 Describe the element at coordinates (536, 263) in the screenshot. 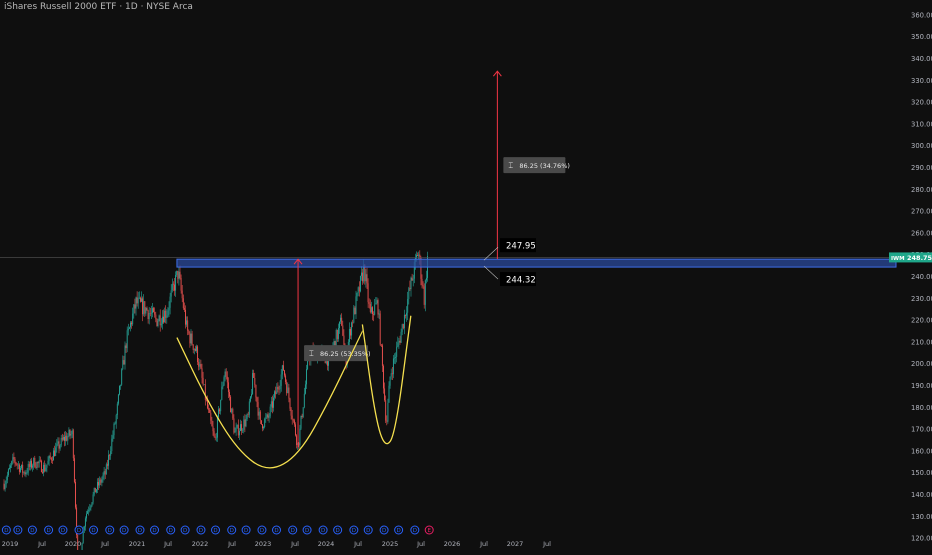

I see `resistance-zone` at that location.